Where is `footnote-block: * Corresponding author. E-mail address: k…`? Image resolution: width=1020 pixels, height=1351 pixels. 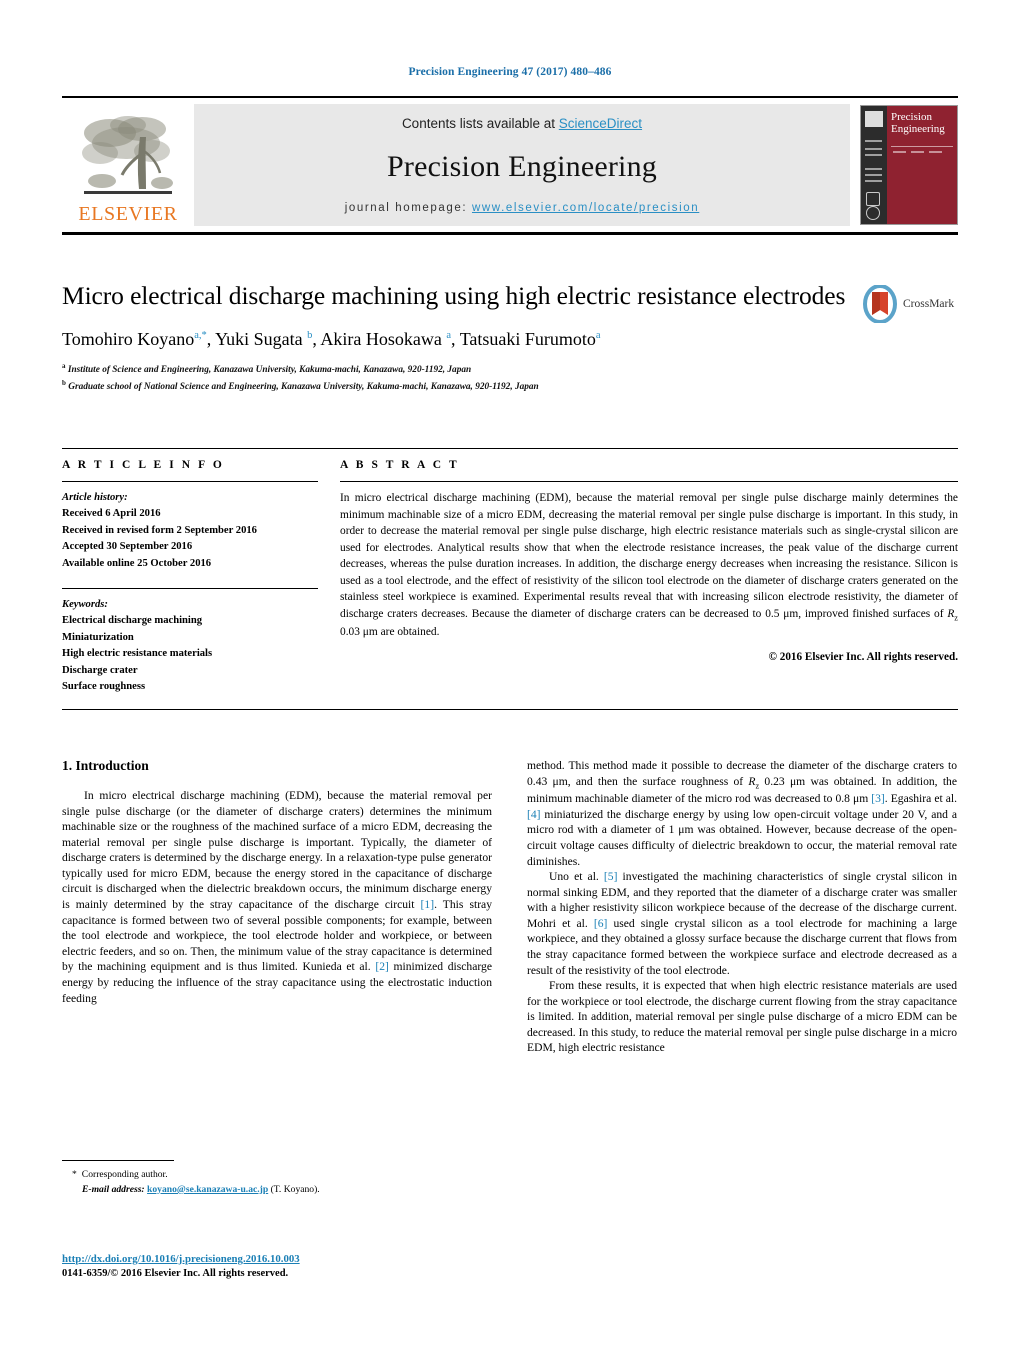 footnote-block: * Corresponding author. E-mail address: k… is located at coordinates (277, 1179).